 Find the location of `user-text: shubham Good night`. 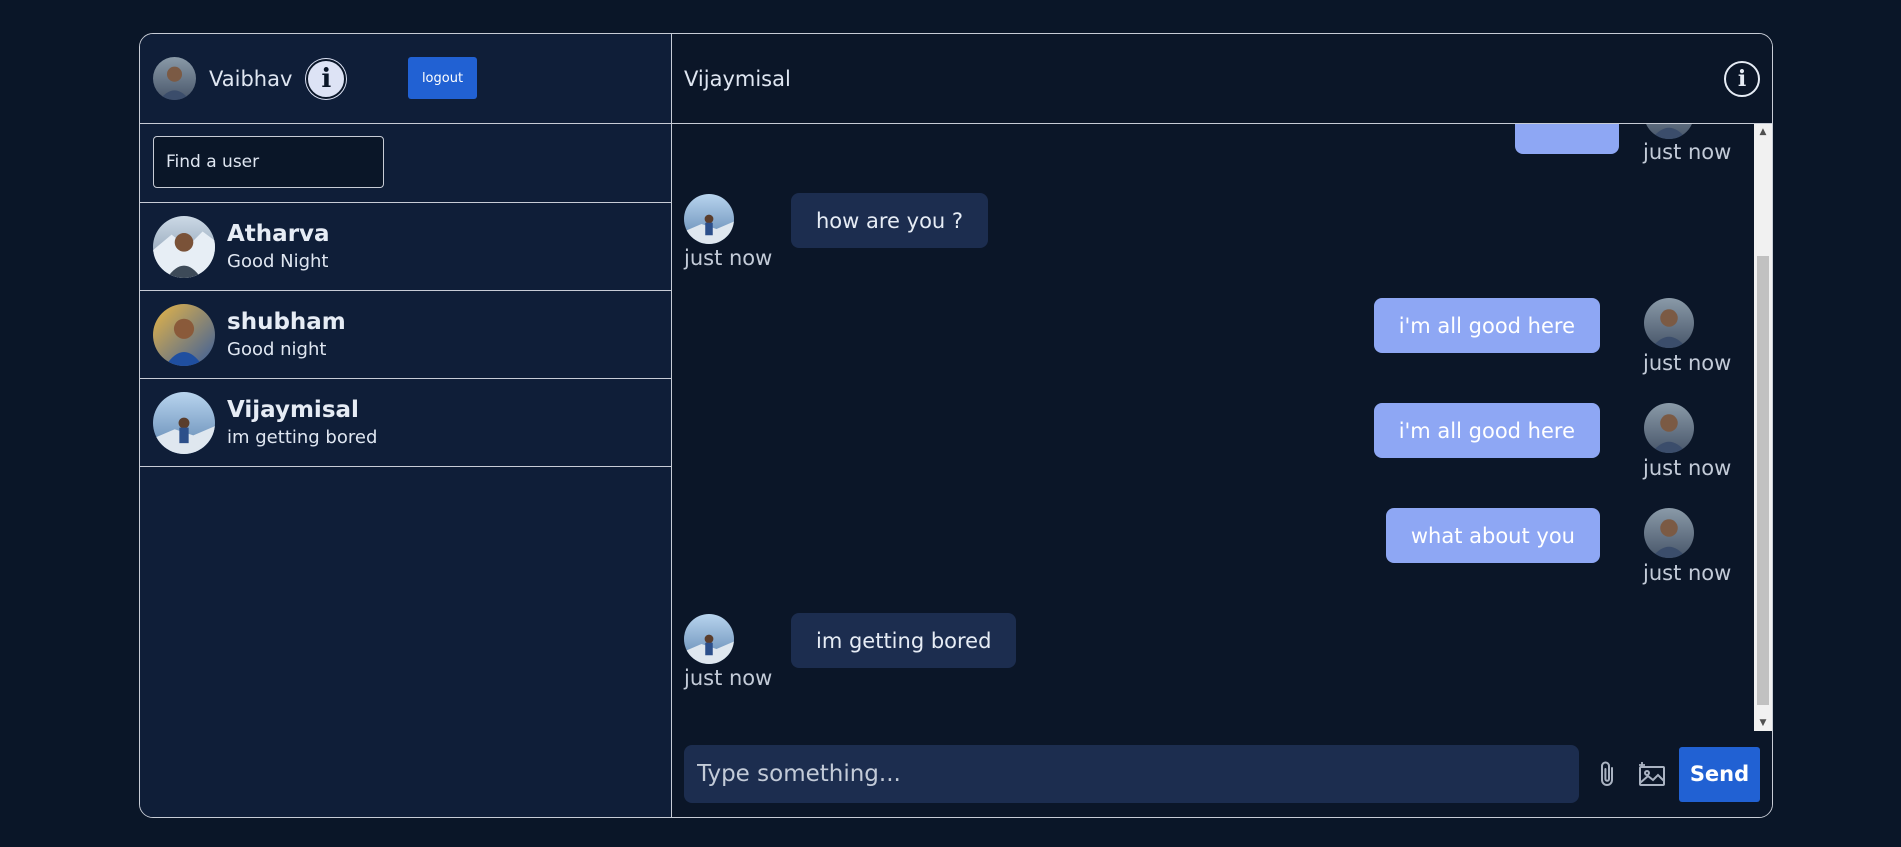

user-text: shubham Good night is located at coordinates (286, 335).